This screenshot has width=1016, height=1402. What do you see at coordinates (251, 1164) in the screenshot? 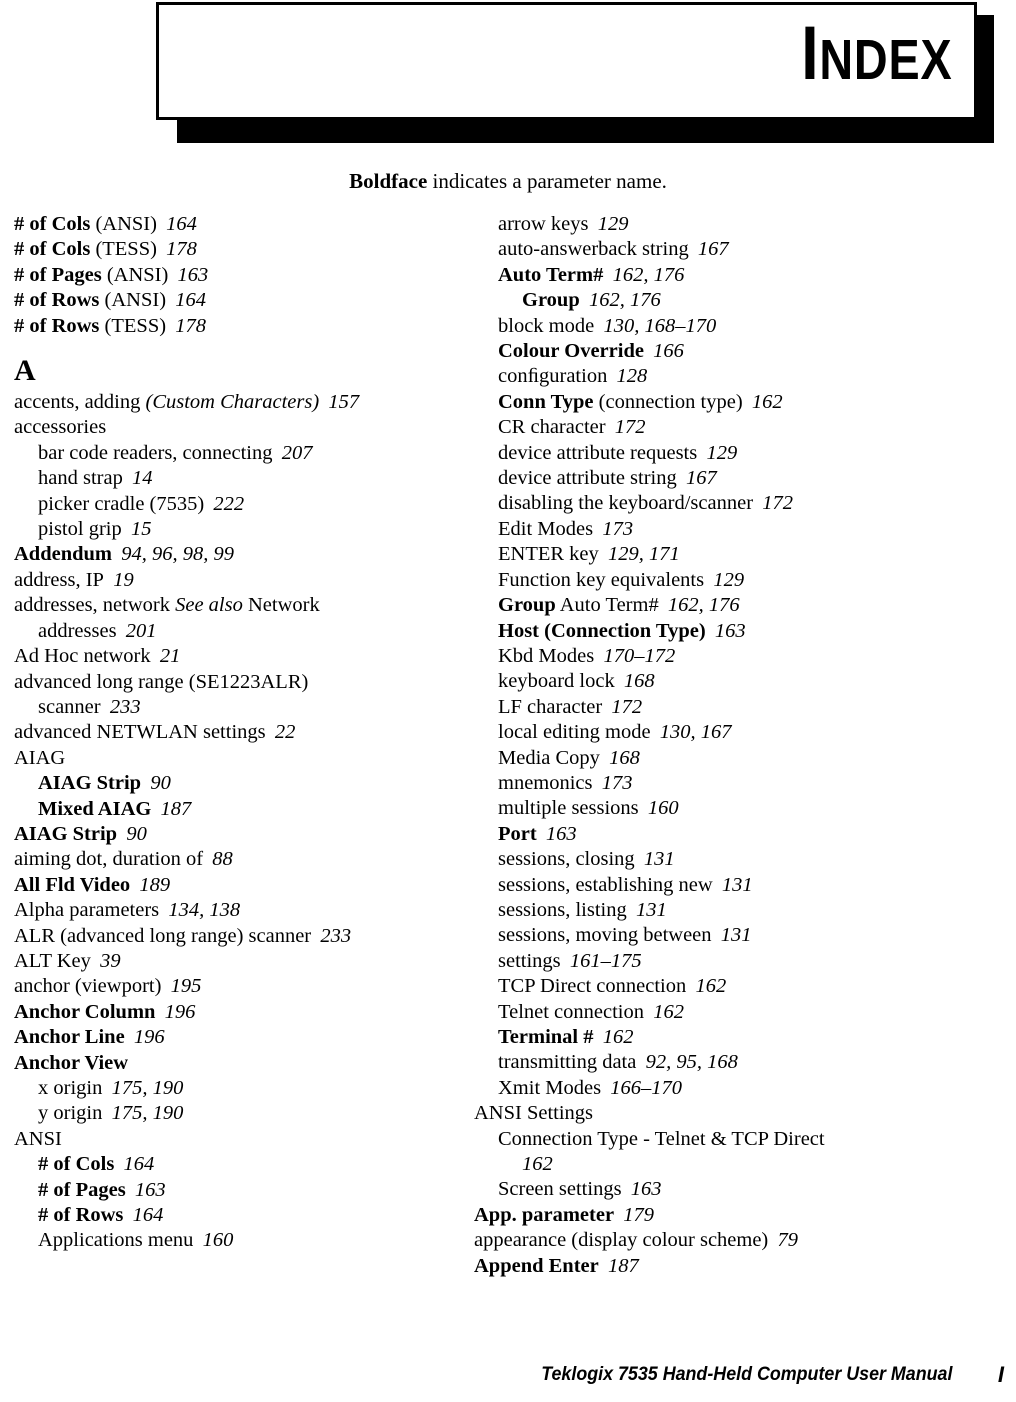
I see `index-entry: # of Cols 164` at bounding box center [251, 1164].